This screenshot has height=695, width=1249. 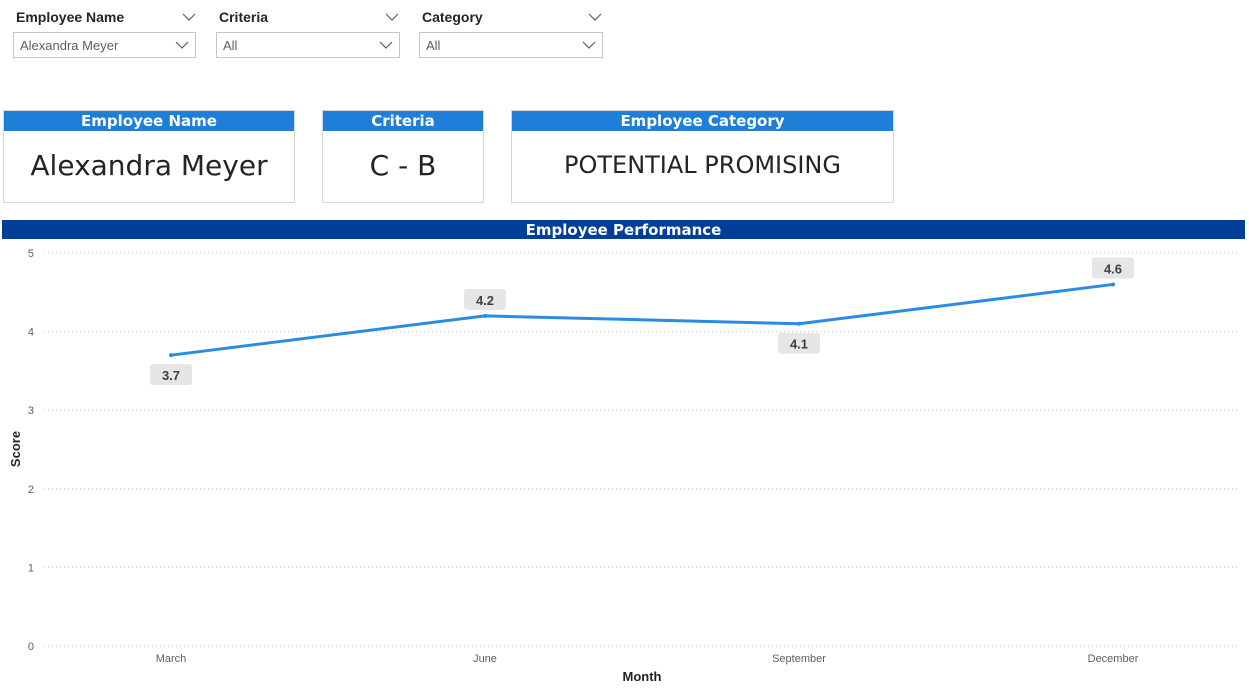 What do you see at coordinates (511, 45) in the screenshot?
I see `slicer-dropdown-category: All` at bounding box center [511, 45].